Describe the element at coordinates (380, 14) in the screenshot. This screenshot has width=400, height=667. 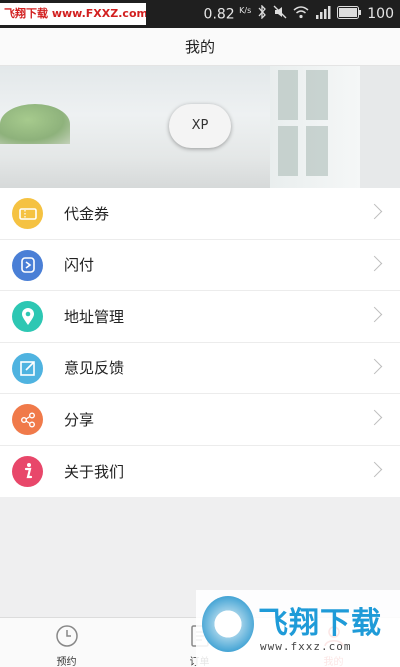
I see `battery-level: 100` at that location.